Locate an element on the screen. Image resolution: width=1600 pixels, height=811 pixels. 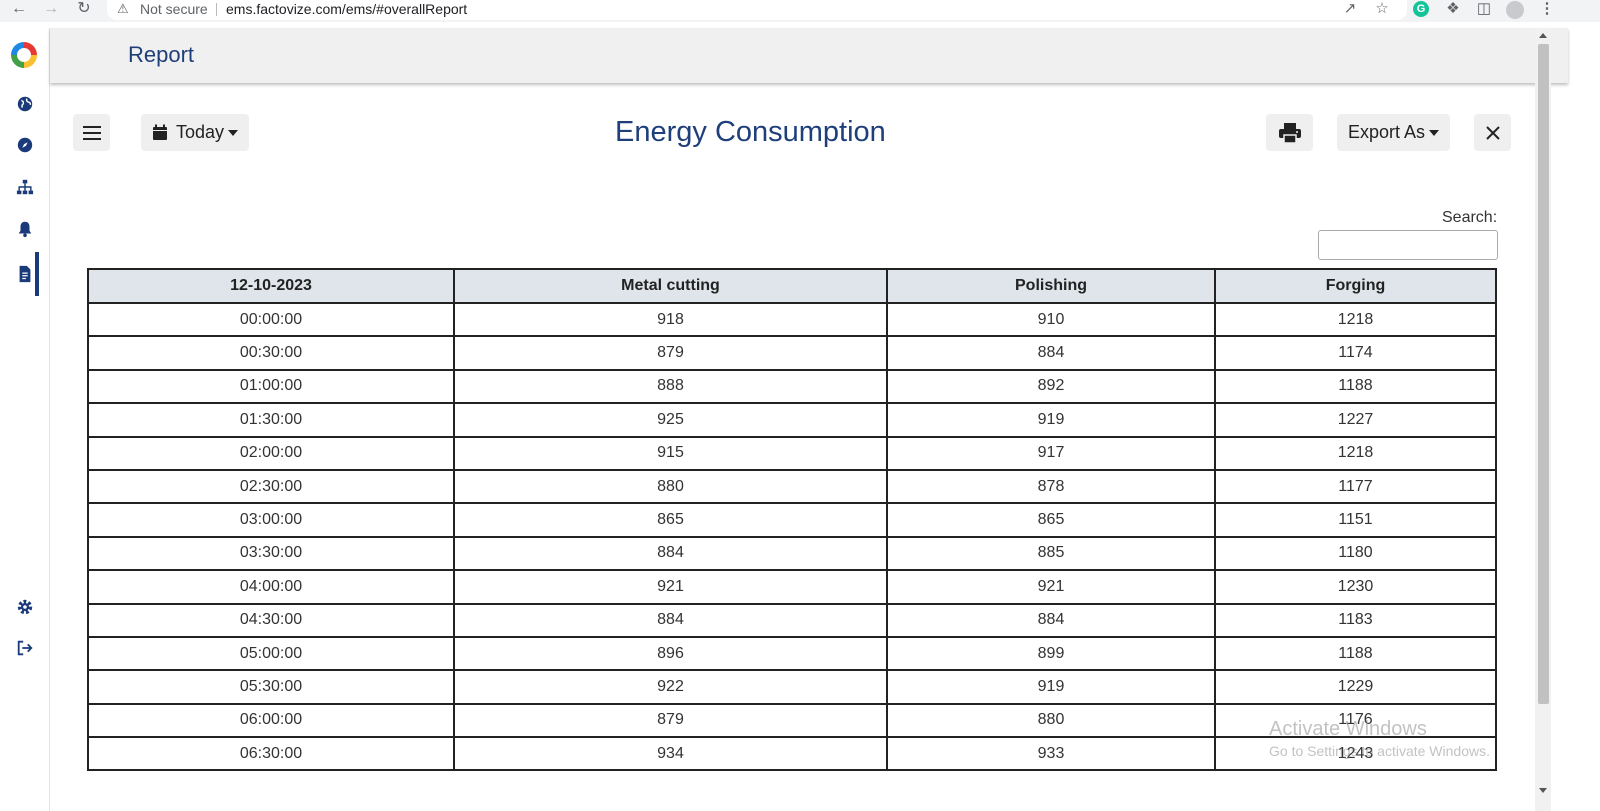
close-button is located at coordinates (1492, 132).